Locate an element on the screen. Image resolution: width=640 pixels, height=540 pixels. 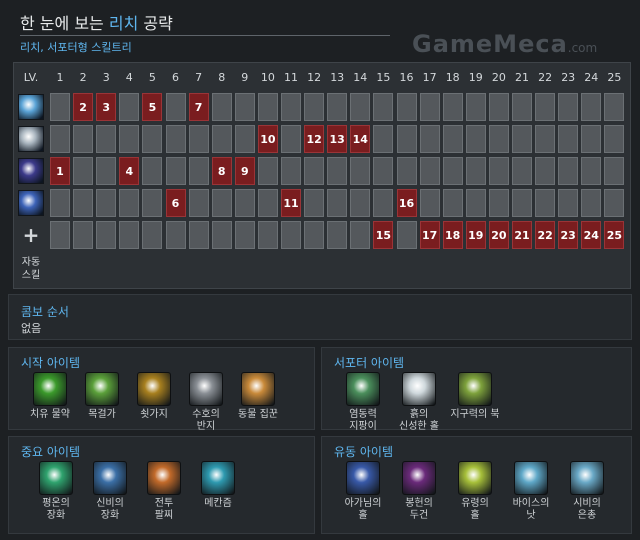
hero-name: 리치 is located at coordinates (123, 23).